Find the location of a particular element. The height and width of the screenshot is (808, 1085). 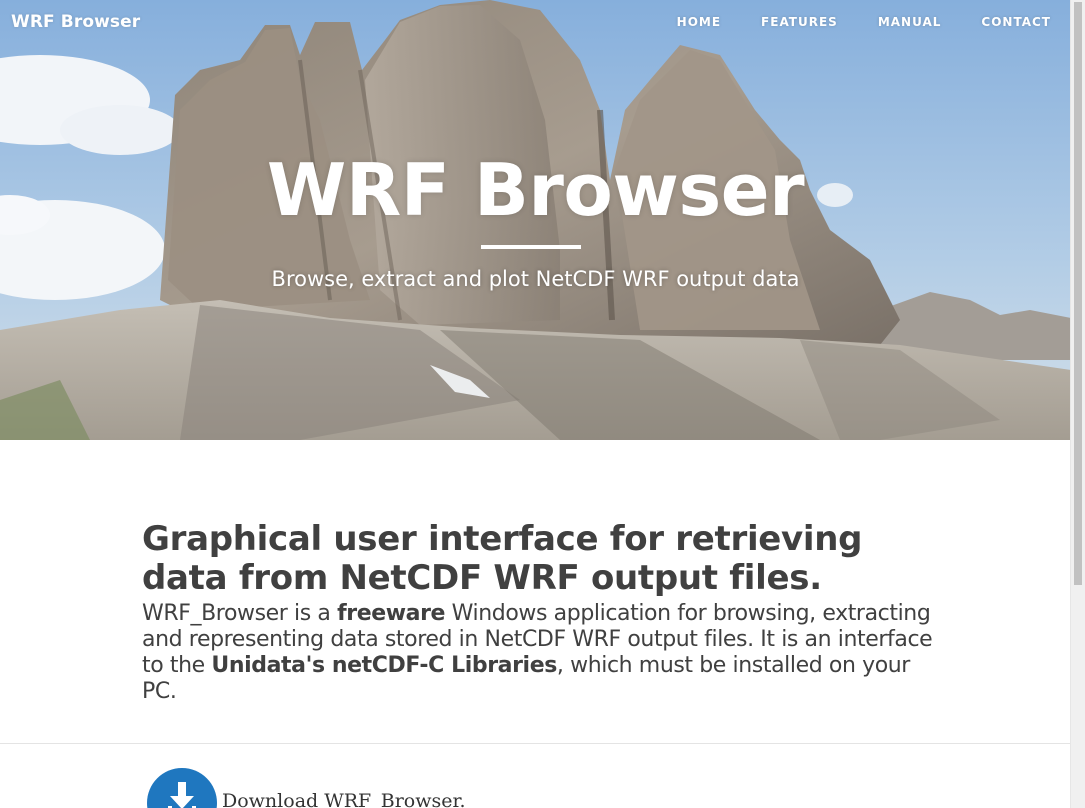

intro-bold-freeware: freeware is located at coordinates (391, 613).